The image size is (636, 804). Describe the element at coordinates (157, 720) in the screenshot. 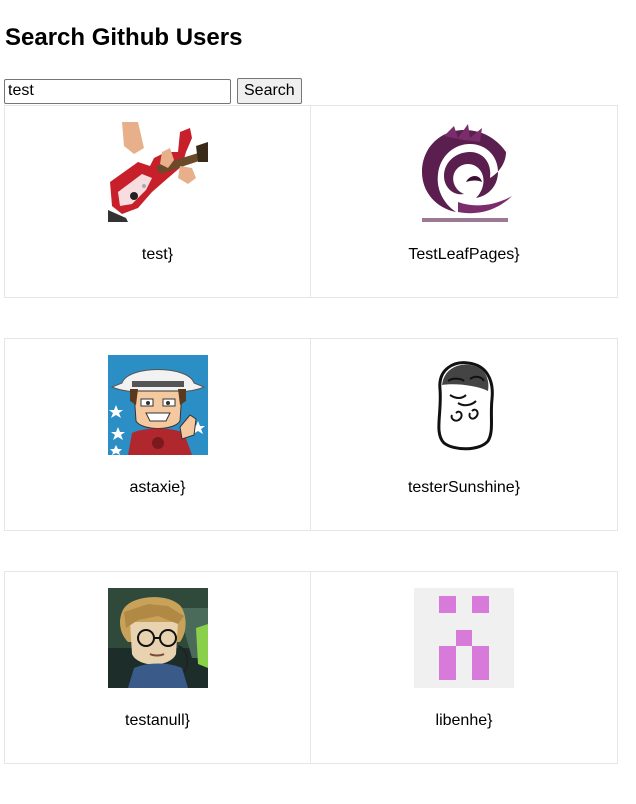

I see `user-login: testanull}` at that location.